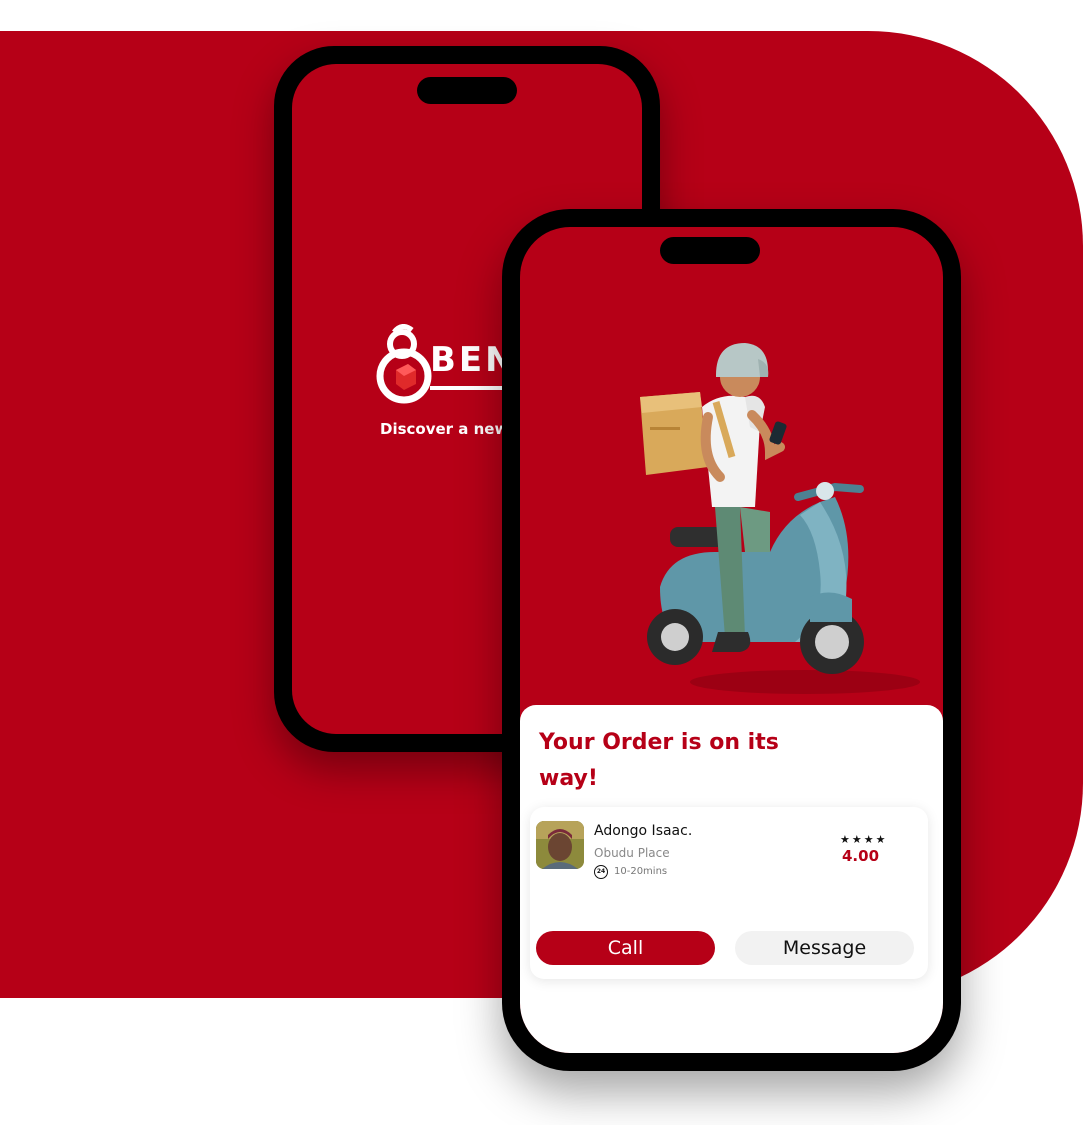 This screenshot has width=1083, height=1125. I want to click on driver-location: Obudu Place, so click(632, 853).